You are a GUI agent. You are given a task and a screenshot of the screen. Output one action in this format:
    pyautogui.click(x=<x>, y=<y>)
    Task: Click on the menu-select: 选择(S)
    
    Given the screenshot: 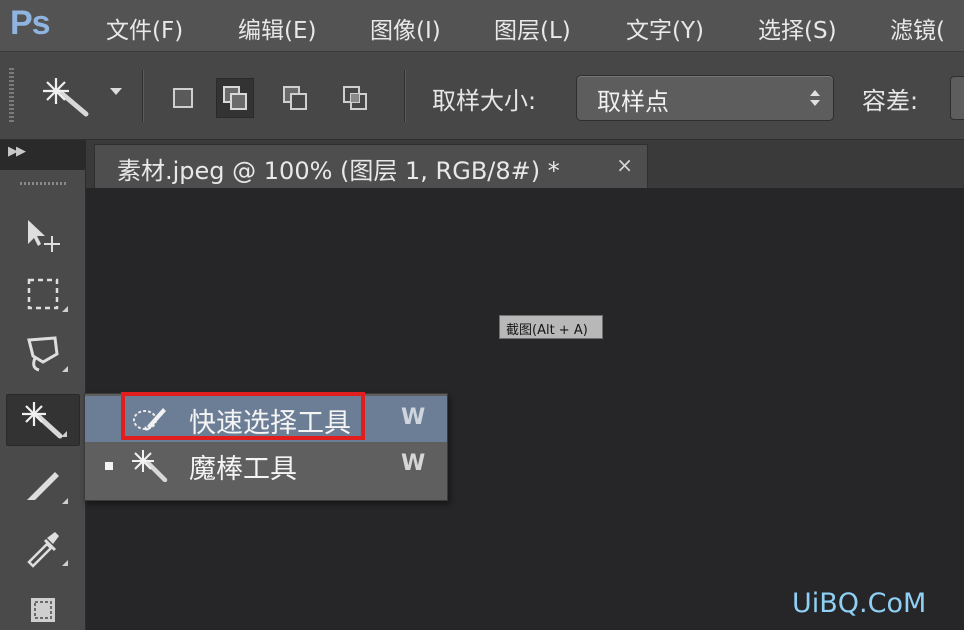 What is the action you would take?
    pyautogui.click(x=797, y=28)
    